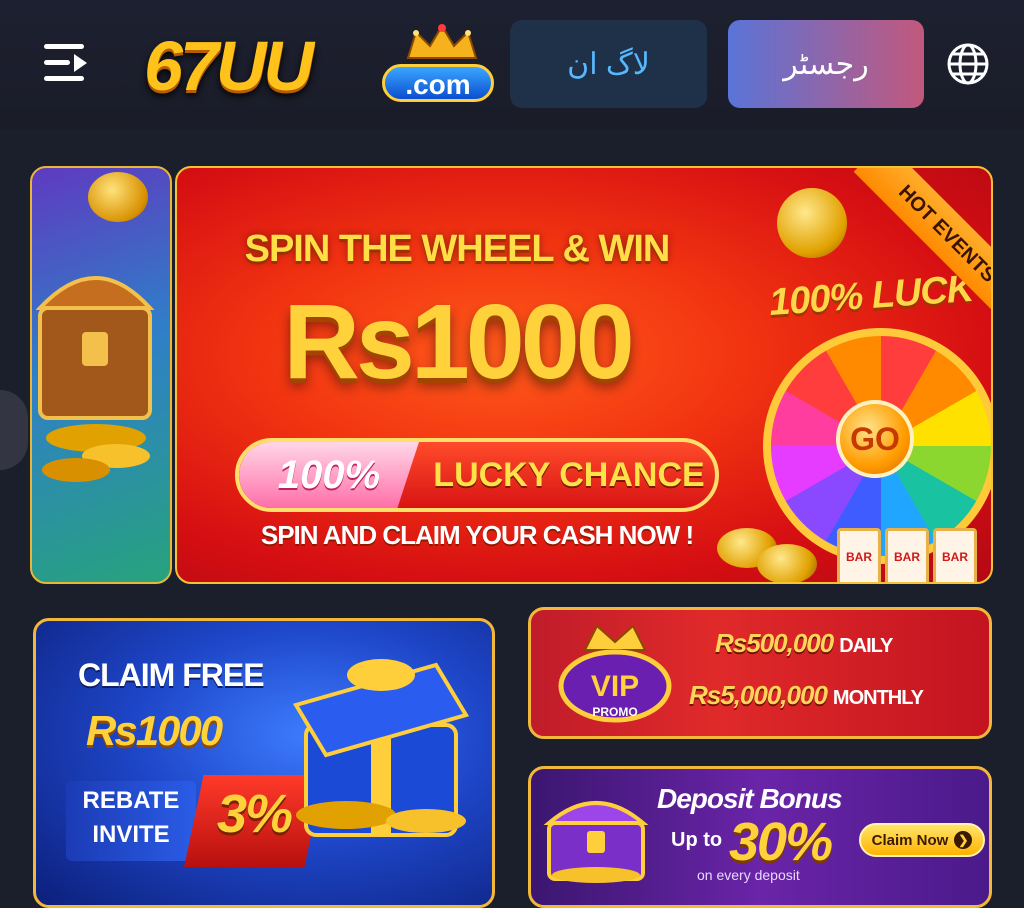  What do you see at coordinates (131, 800) in the screenshot?
I see `rebate-label: REBATE` at bounding box center [131, 800].